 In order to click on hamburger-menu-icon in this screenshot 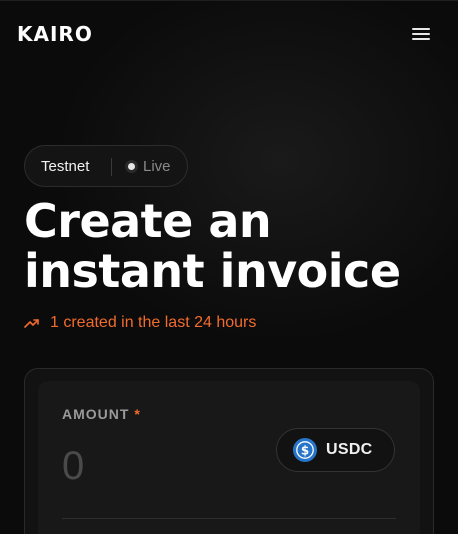, I will do `click(421, 29)`.